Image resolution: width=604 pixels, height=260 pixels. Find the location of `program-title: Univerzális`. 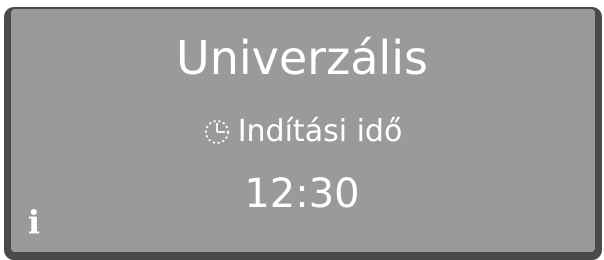

program-title: Univerzális is located at coordinates (302, 58).